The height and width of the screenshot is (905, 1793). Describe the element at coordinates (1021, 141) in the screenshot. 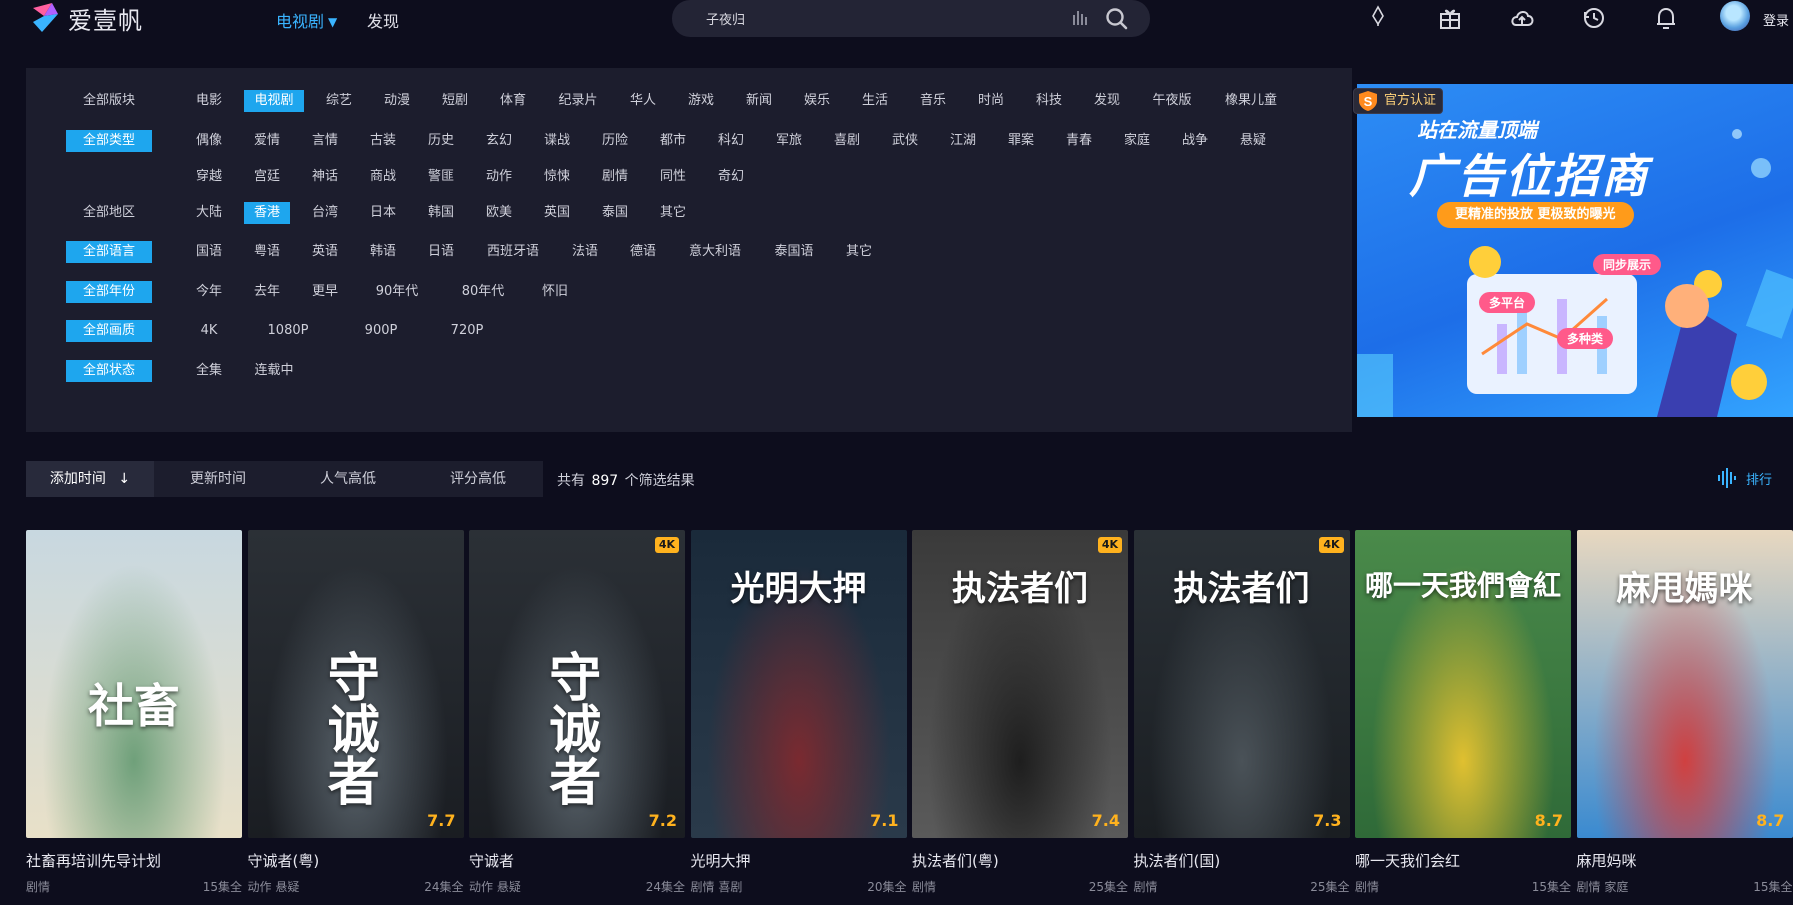

I see `filter-option: 罪案` at that location.